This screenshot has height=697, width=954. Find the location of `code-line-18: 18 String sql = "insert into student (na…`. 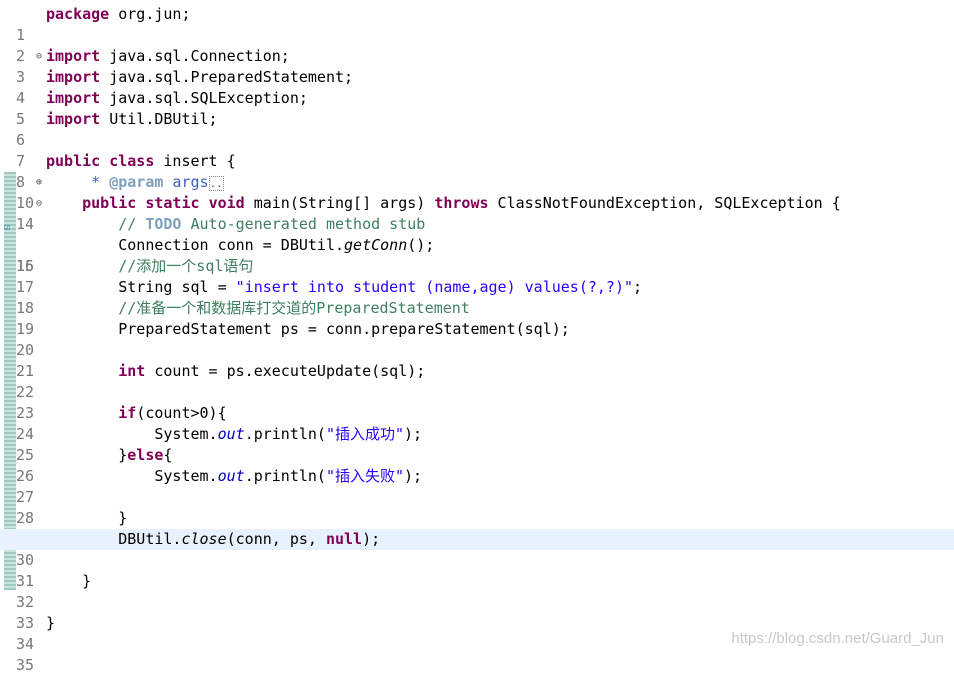

code-line-18: 18 String sql = "insert into student (na… is located at coordinates (477, 297).